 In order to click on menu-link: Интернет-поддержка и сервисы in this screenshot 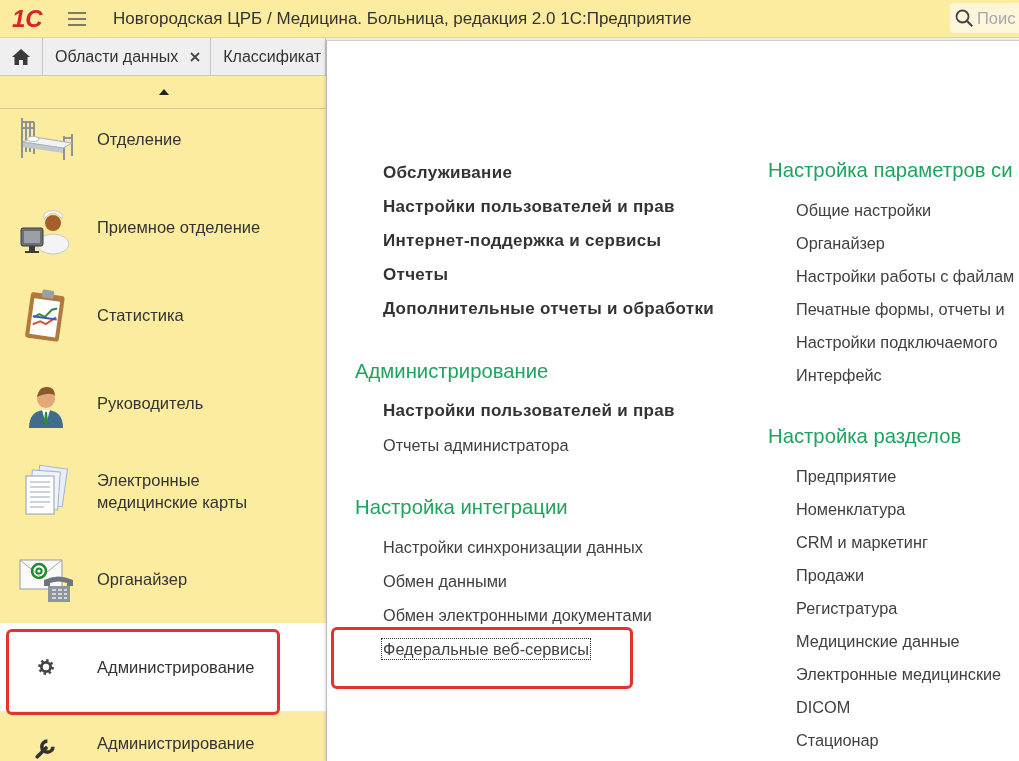, I will do `click(522, 241)`.